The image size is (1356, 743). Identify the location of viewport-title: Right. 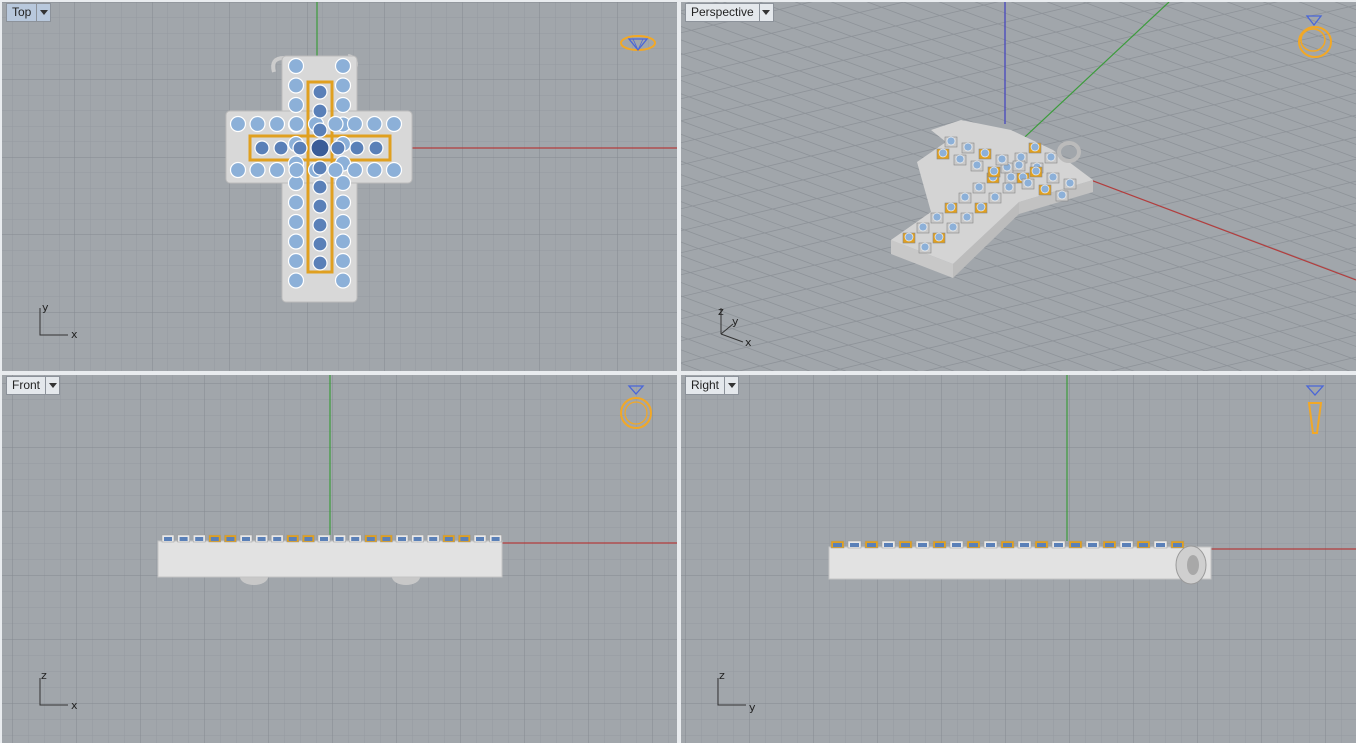
(705, 385).